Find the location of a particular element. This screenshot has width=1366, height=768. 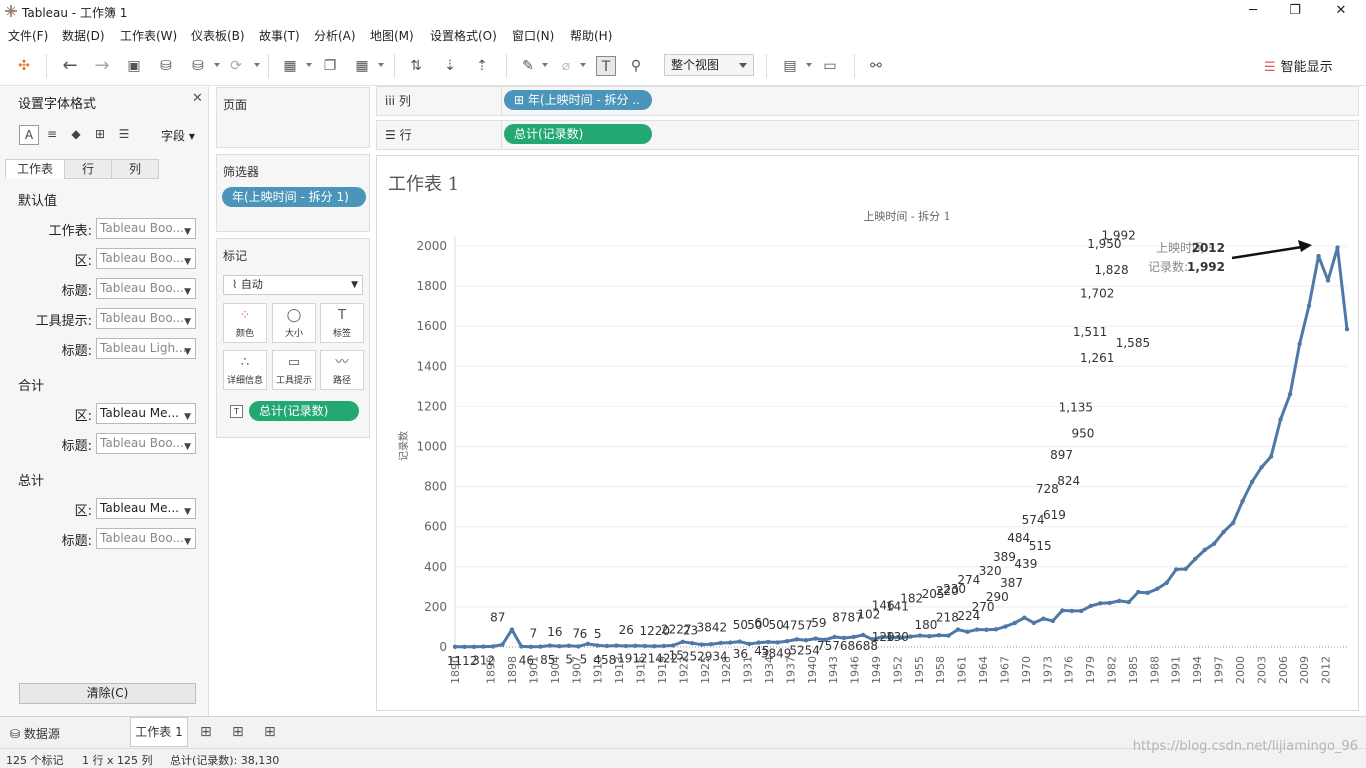

pane-font-select: Tableau Boo... ▼ is located at coordinates (146, 258).